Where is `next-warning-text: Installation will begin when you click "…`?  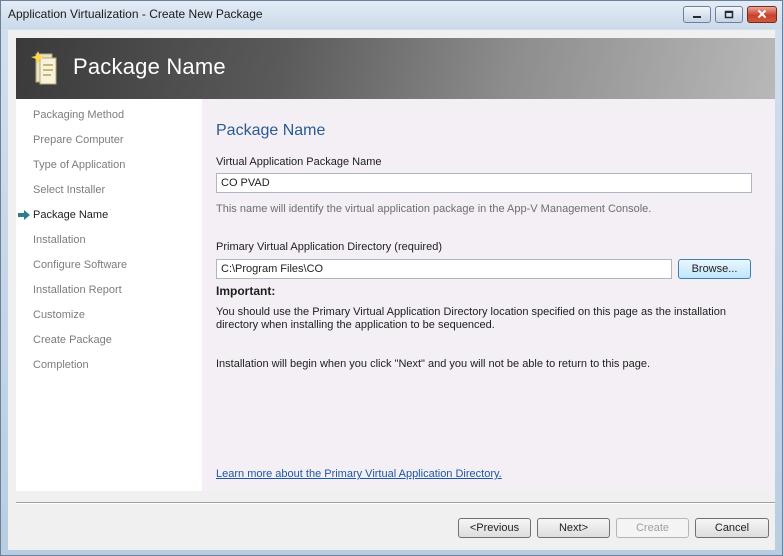 next-warning-text: Installation will begin when you click "… is located at coordinates (433, 364).